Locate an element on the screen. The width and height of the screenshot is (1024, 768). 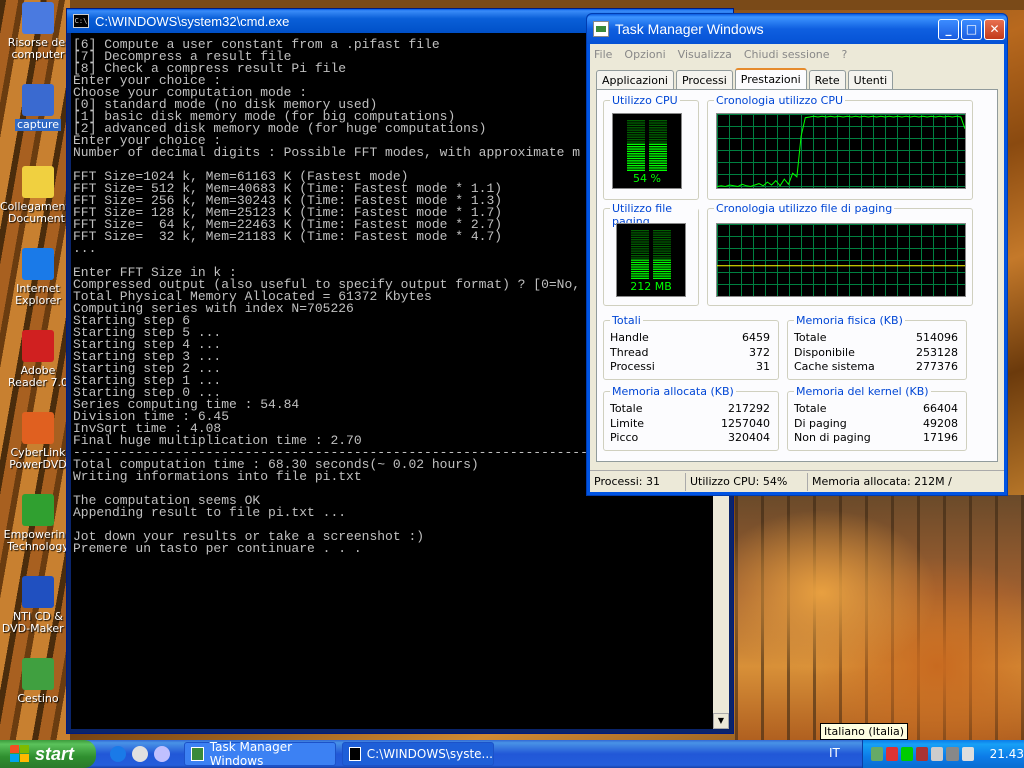
clock: 21.43 is located at coordinates (1007, 754).